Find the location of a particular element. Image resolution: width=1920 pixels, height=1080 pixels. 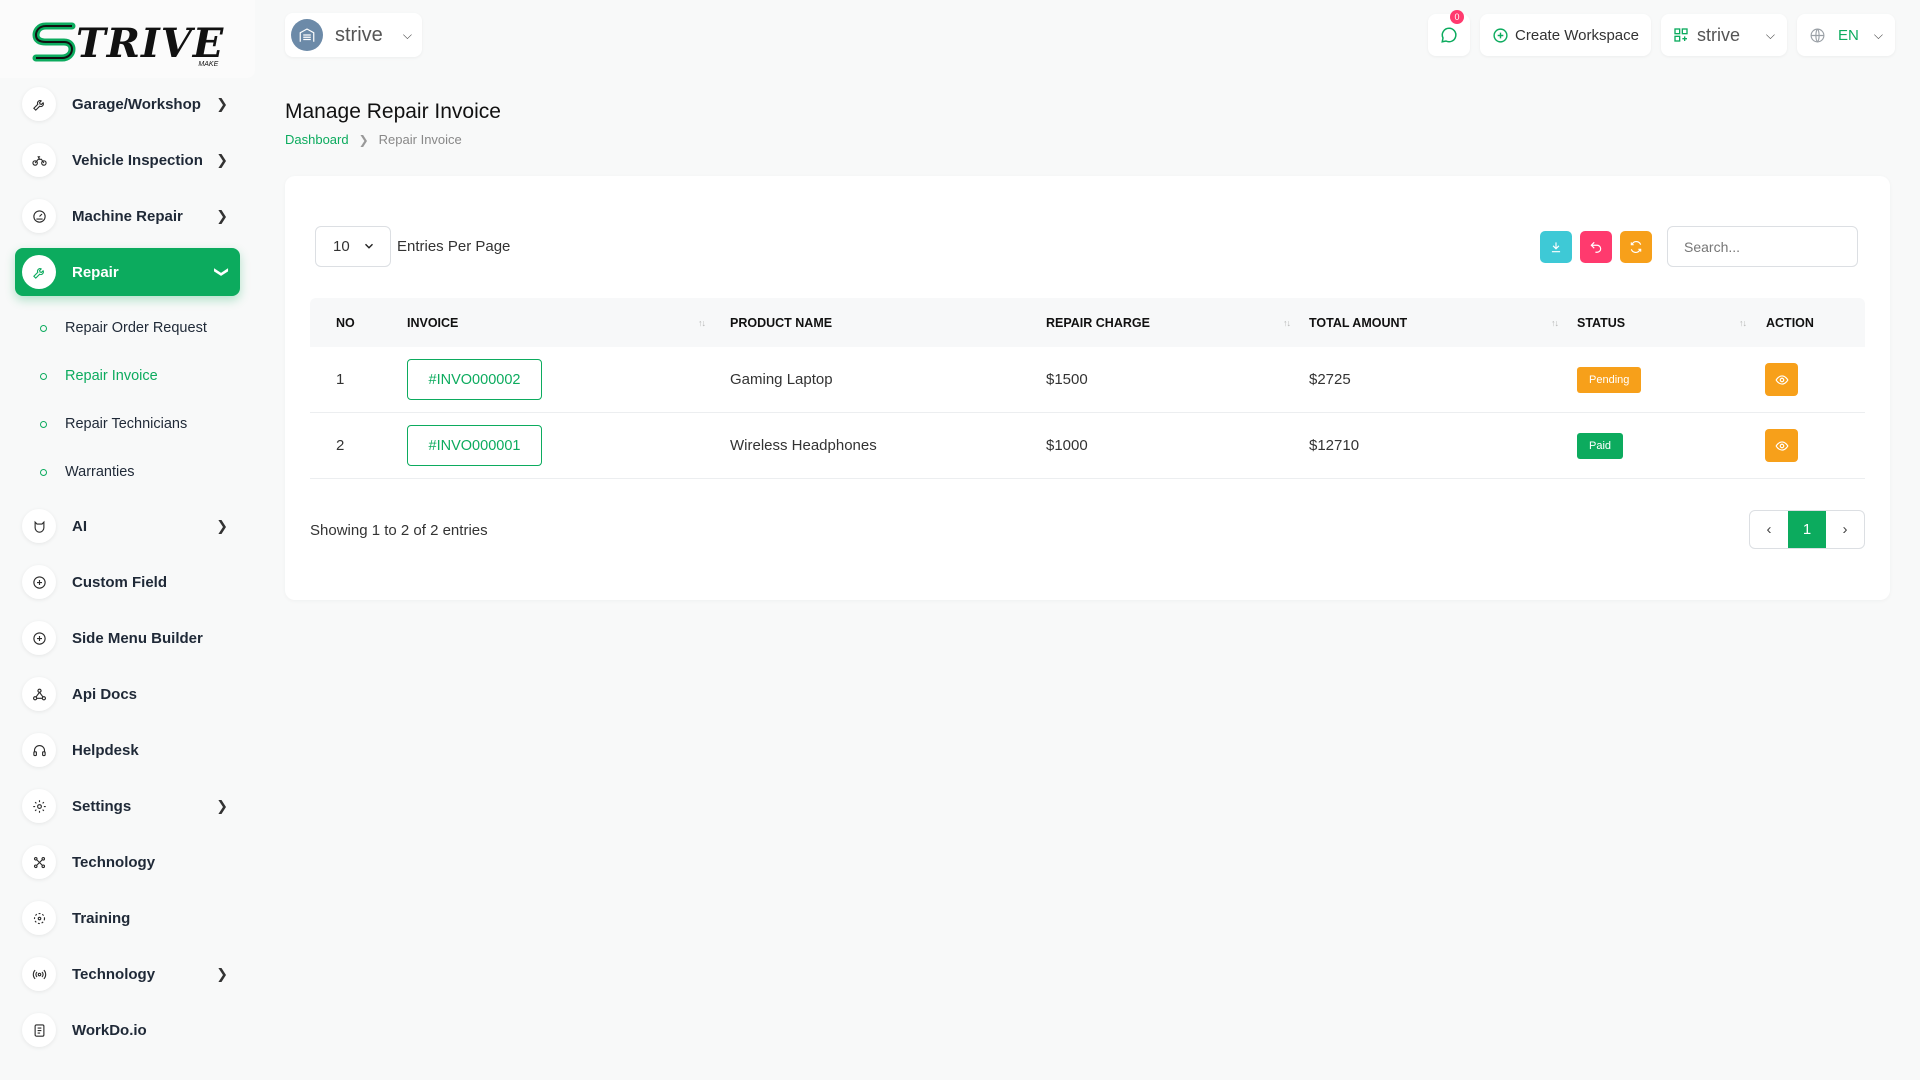

cell-total-amount: $12710 is located at coordinates (1434, 445).